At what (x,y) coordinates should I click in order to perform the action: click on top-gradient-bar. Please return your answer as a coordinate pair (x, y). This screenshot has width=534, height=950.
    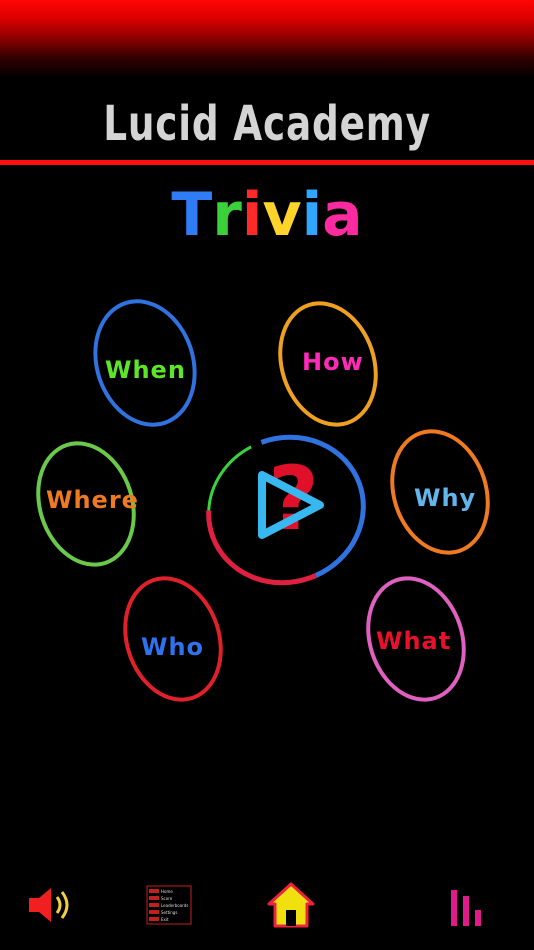
    Looking at the image, I should click on (267, 39).